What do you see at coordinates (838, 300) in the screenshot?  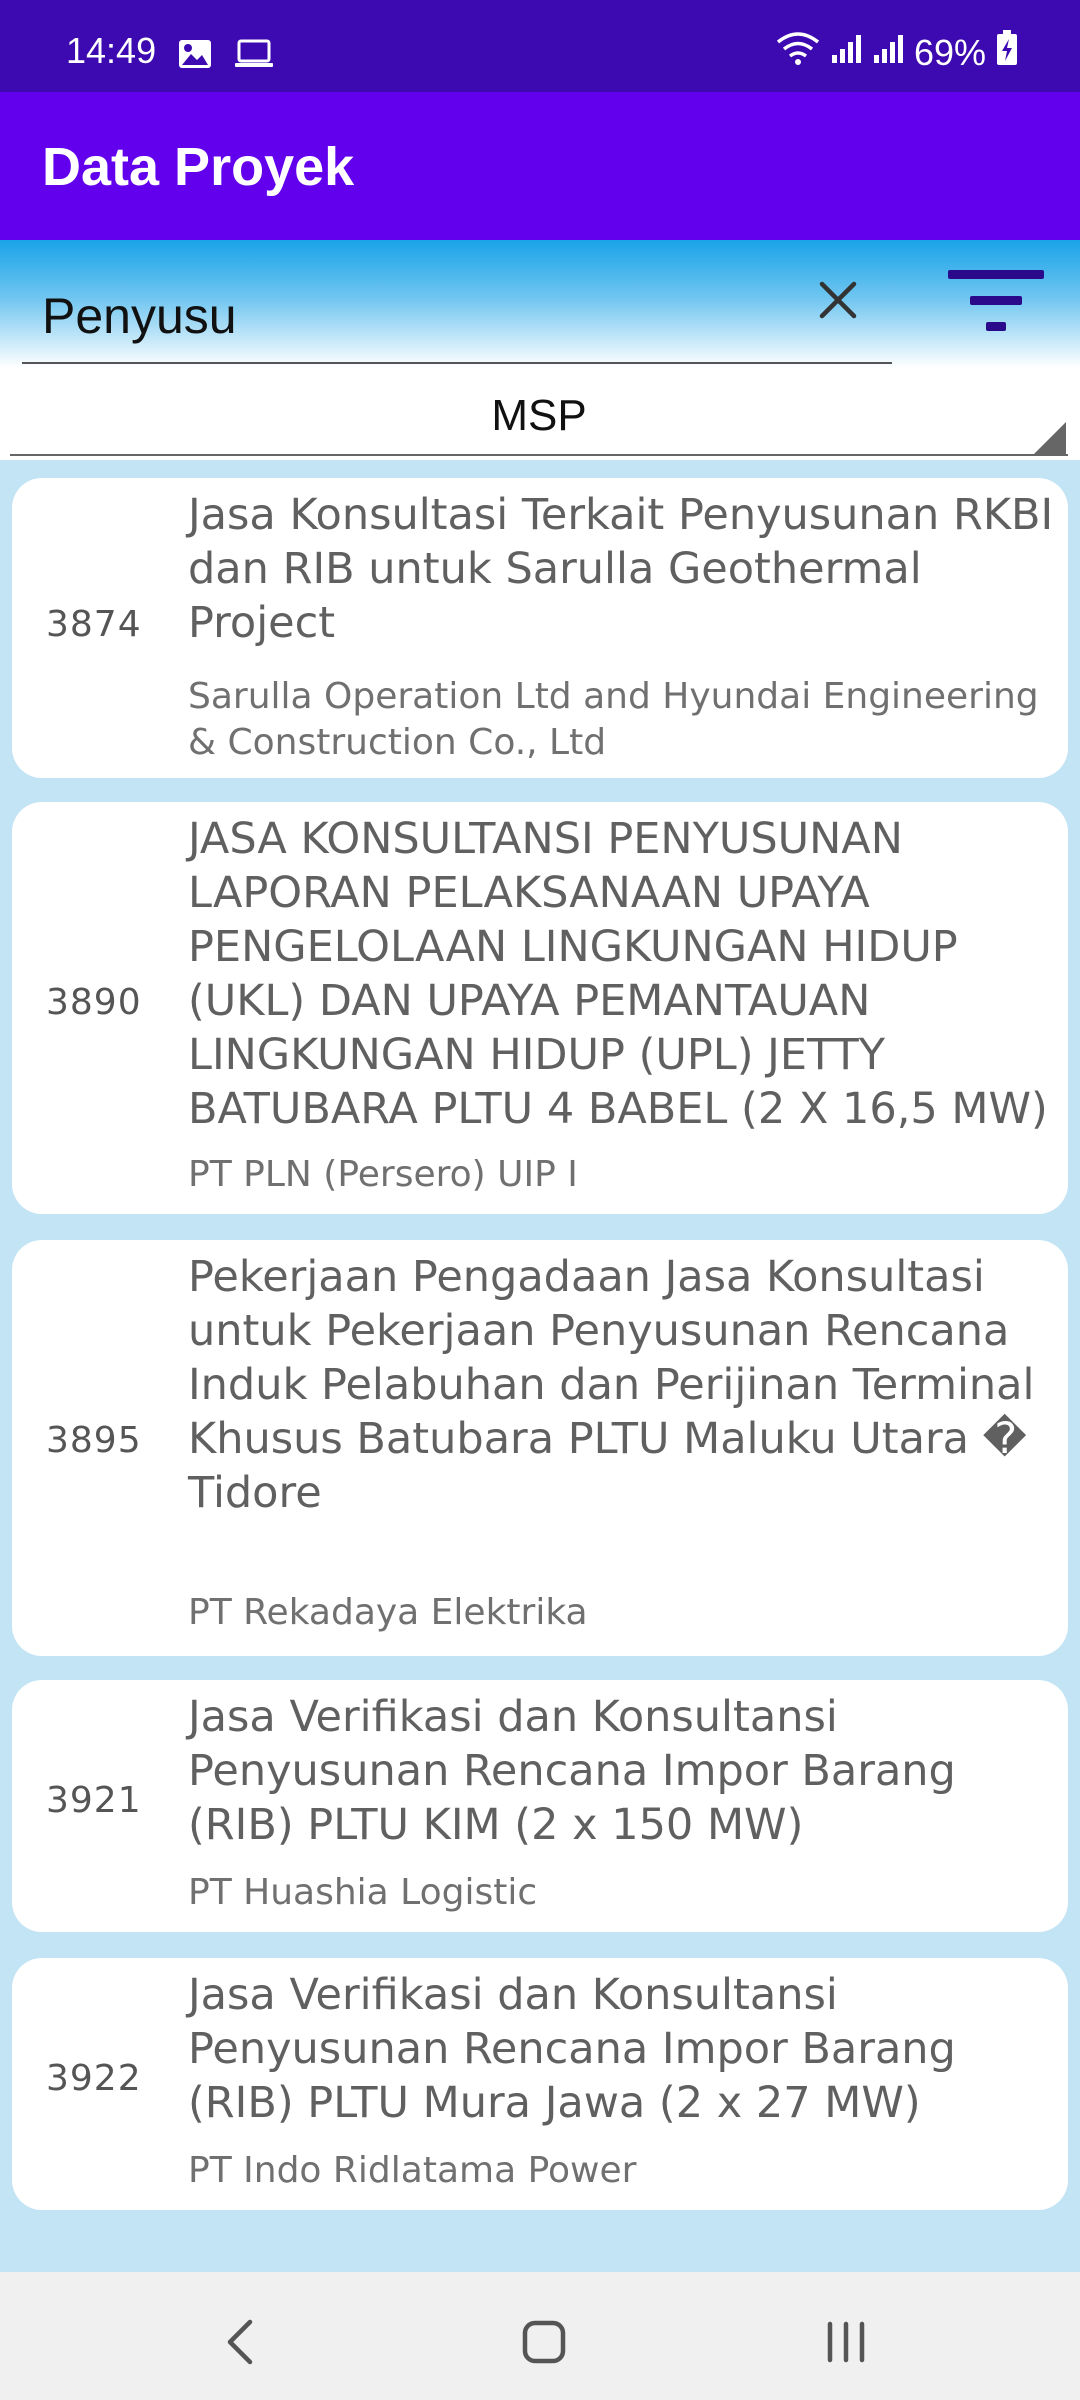 I see `close-icon` at bounding box center [838, 300].